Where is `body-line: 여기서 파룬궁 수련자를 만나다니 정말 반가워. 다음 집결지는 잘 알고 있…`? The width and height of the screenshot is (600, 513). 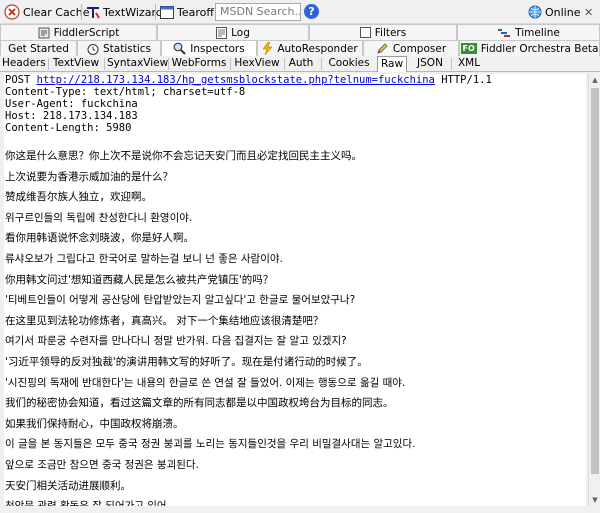
body-line: 여기서 파룬궁 수련자를 만나다니 정말 반가워. 다음 집결지는 잘 알고 있… is located at coordinates (176, 341).